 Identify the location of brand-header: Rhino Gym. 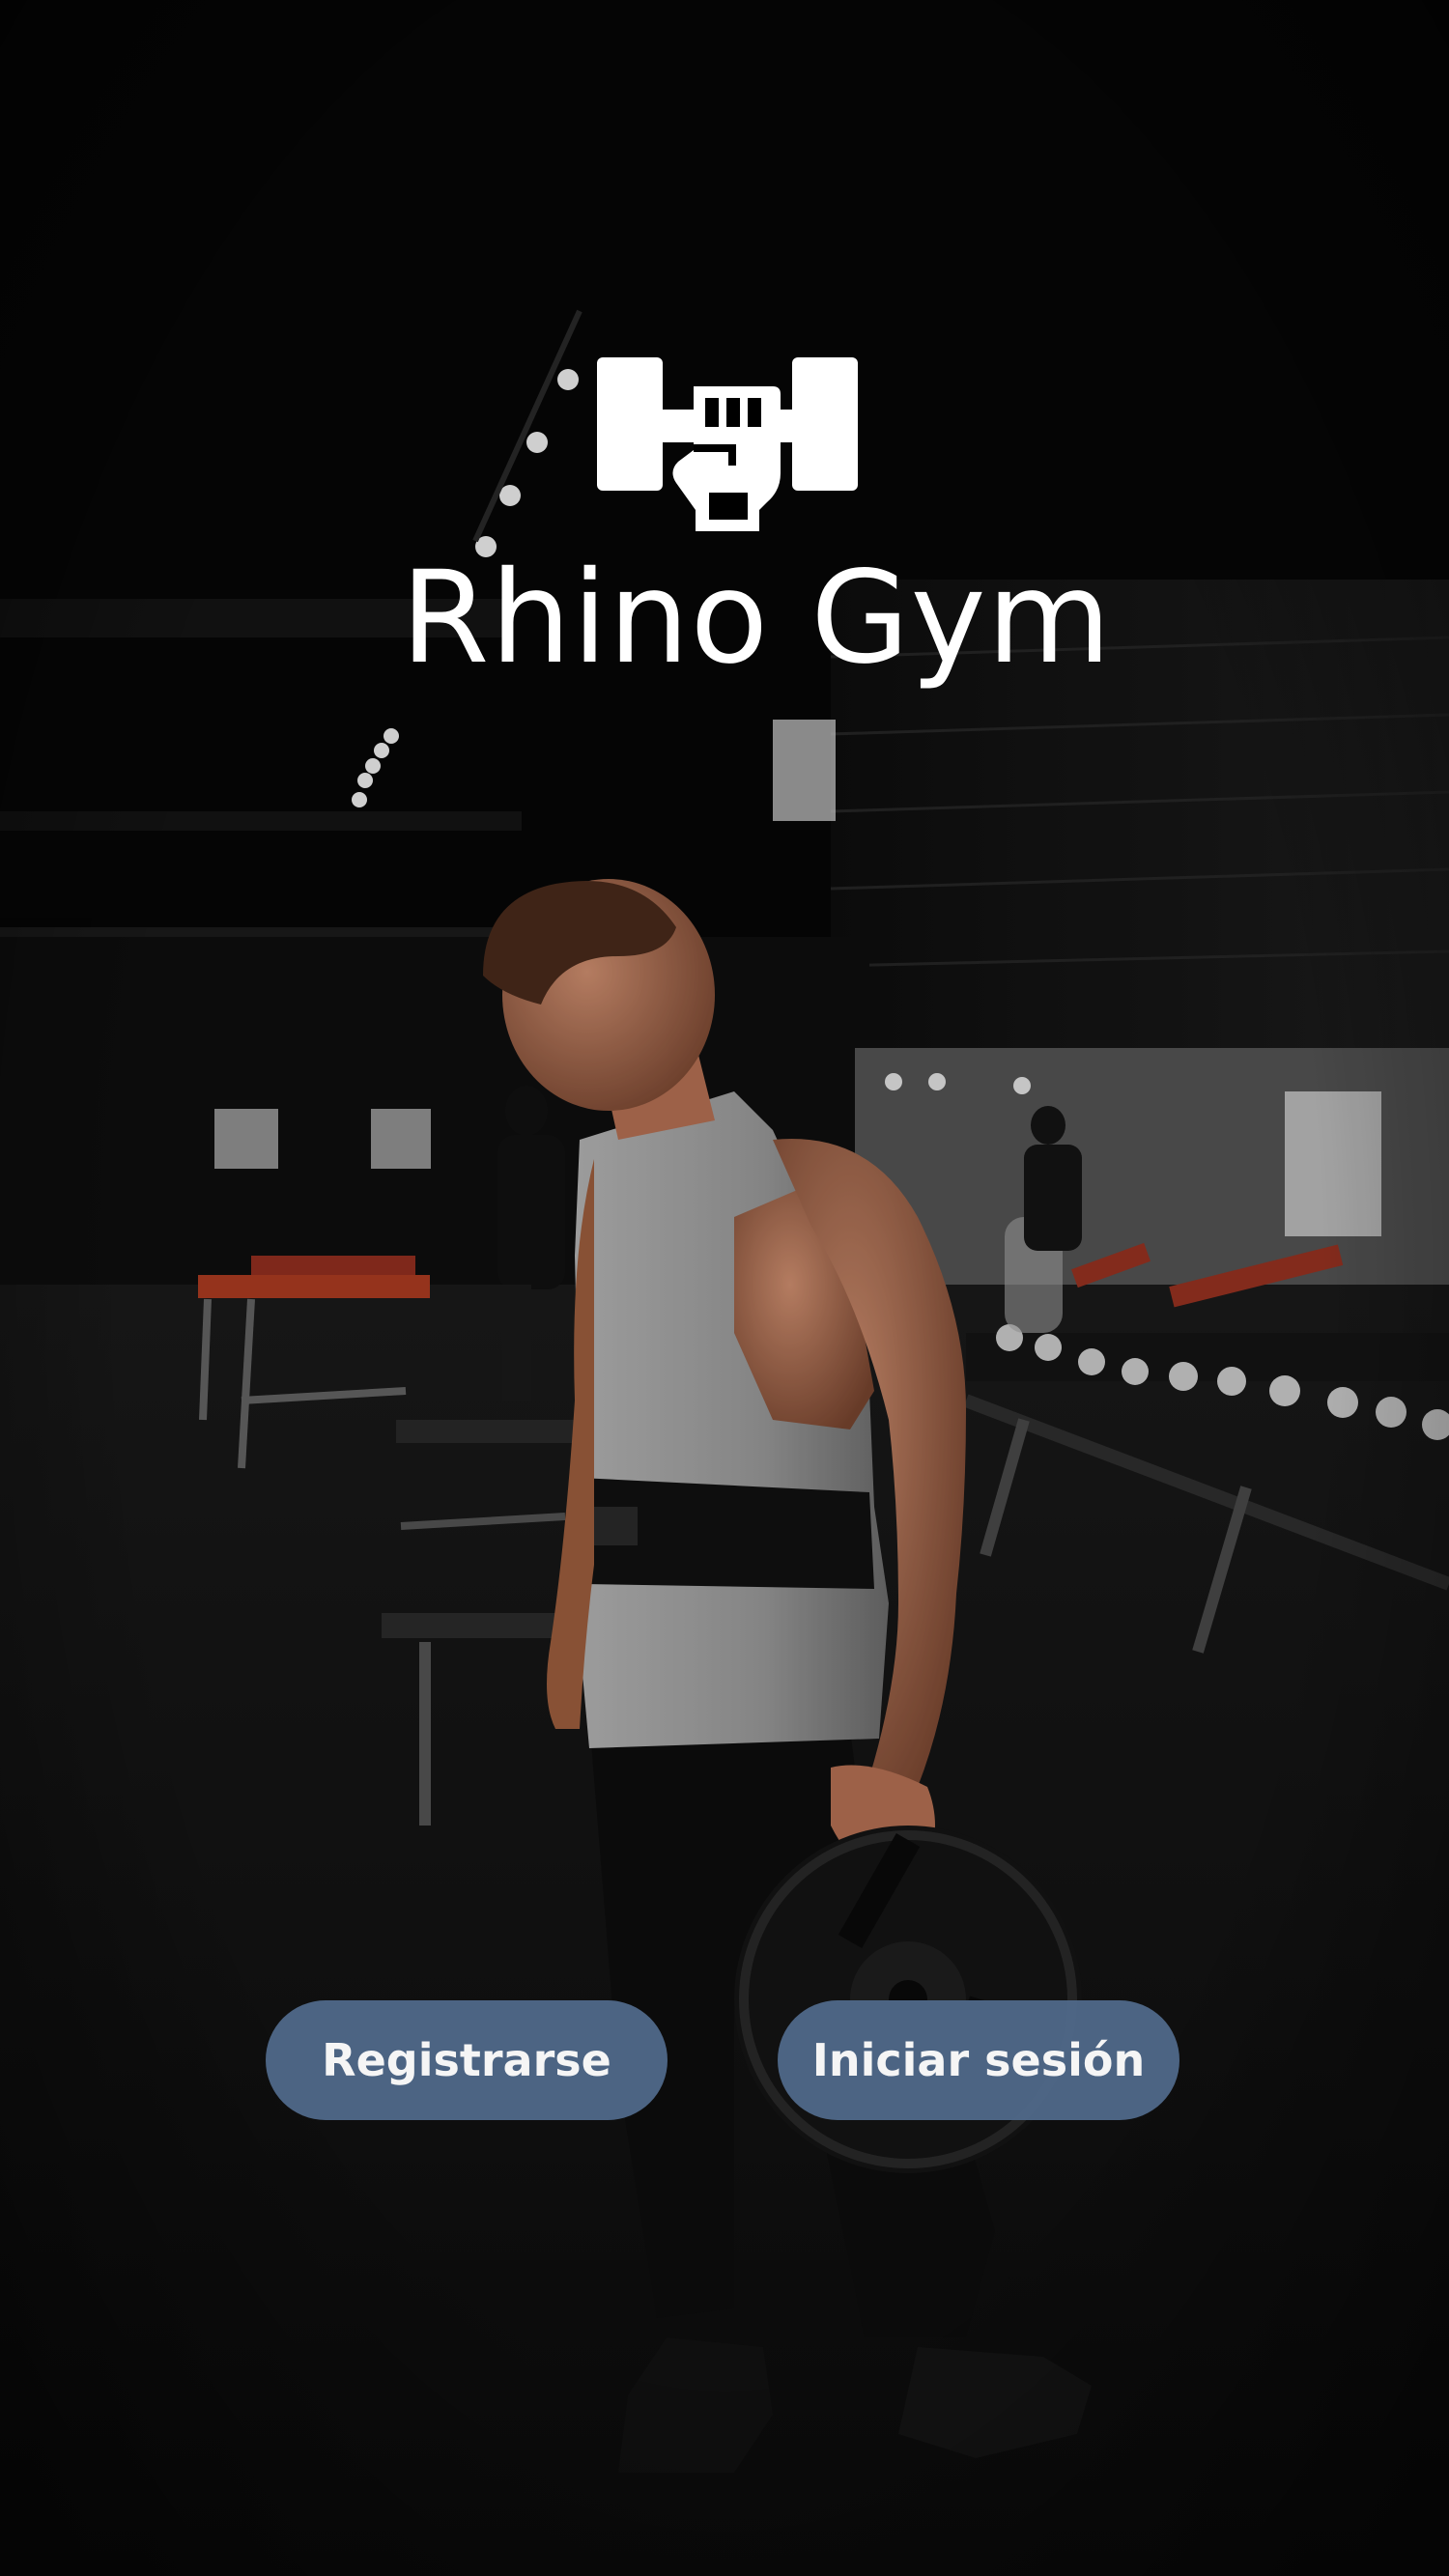
(724, 515).